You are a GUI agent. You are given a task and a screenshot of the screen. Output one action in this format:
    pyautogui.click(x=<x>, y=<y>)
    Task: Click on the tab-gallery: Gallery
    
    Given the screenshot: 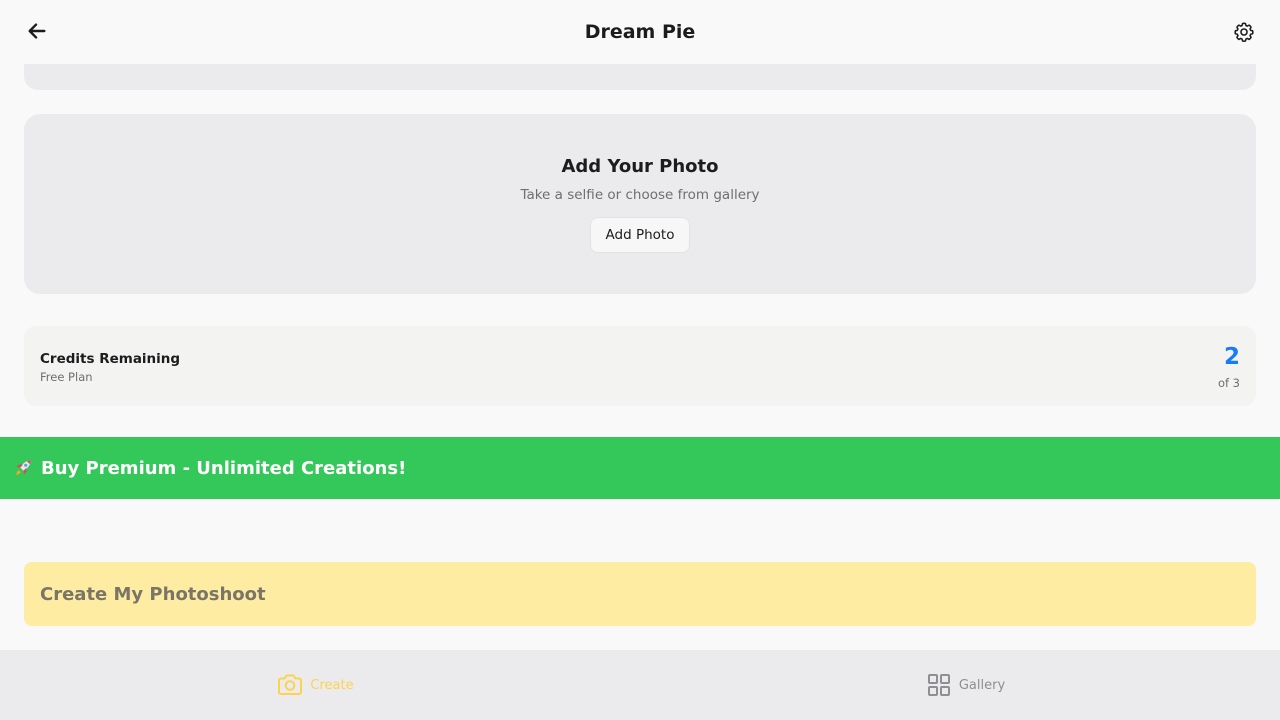 What is the action you would take?
    pyautogui.click(x=960, y=685)
    